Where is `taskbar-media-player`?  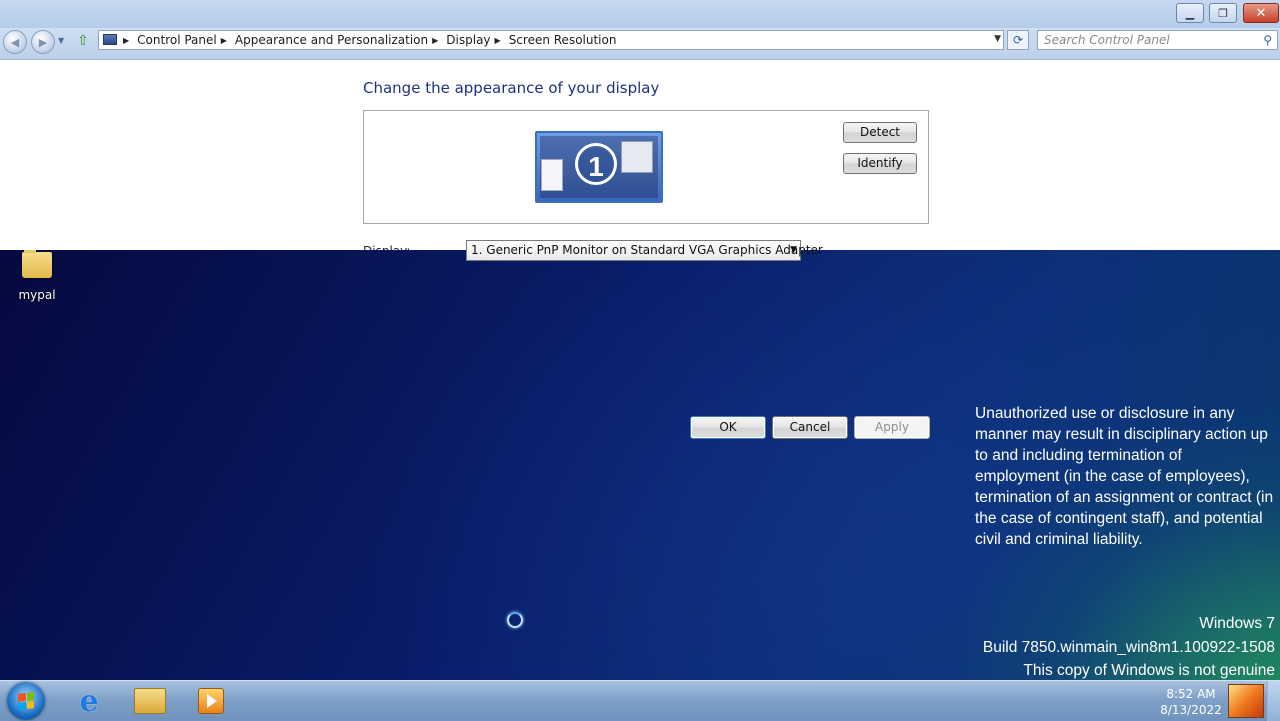 taskbar-media-player is located at coordinates (211, 701).